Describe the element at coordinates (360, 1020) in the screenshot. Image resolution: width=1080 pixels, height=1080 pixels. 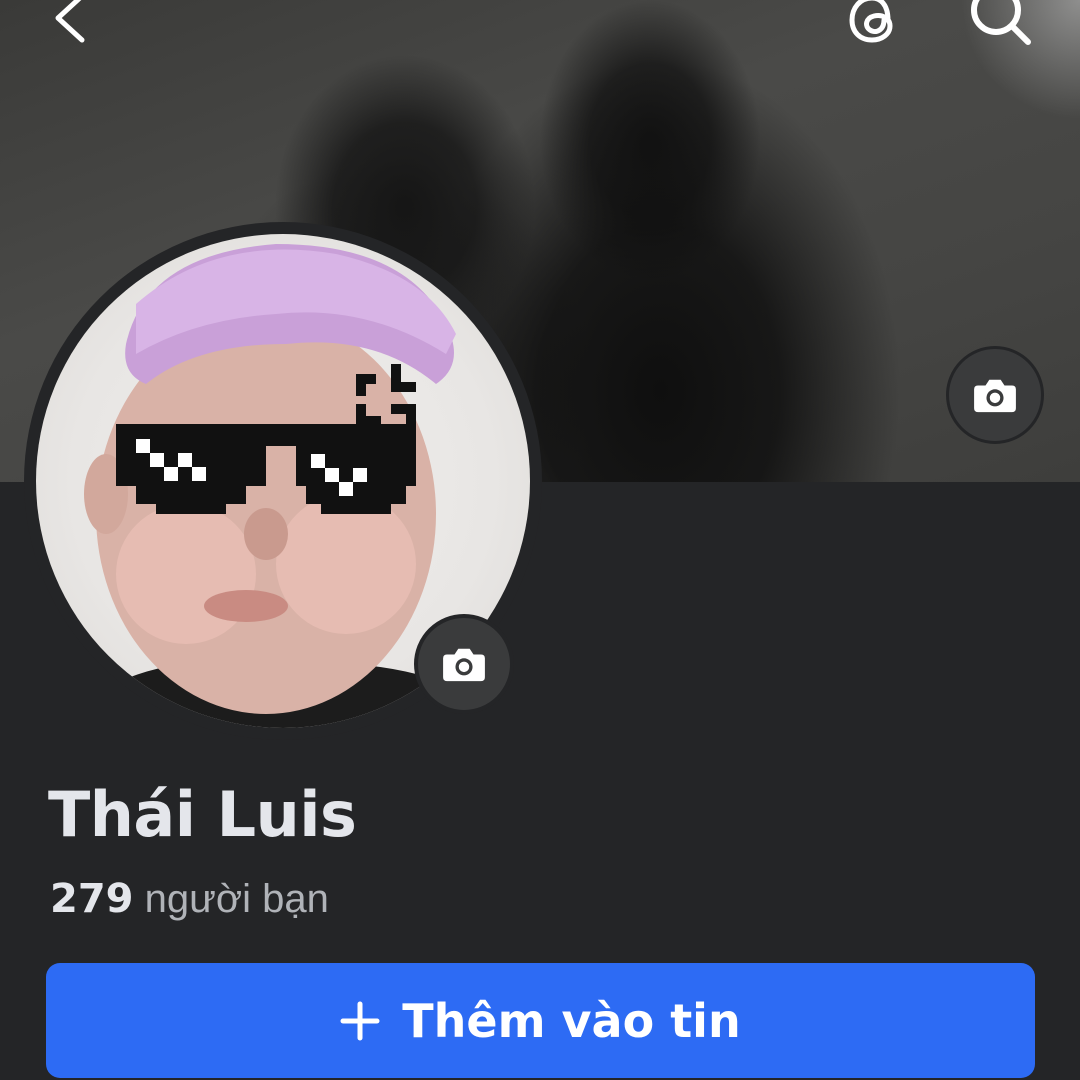
I see `plus-icon` at that location.